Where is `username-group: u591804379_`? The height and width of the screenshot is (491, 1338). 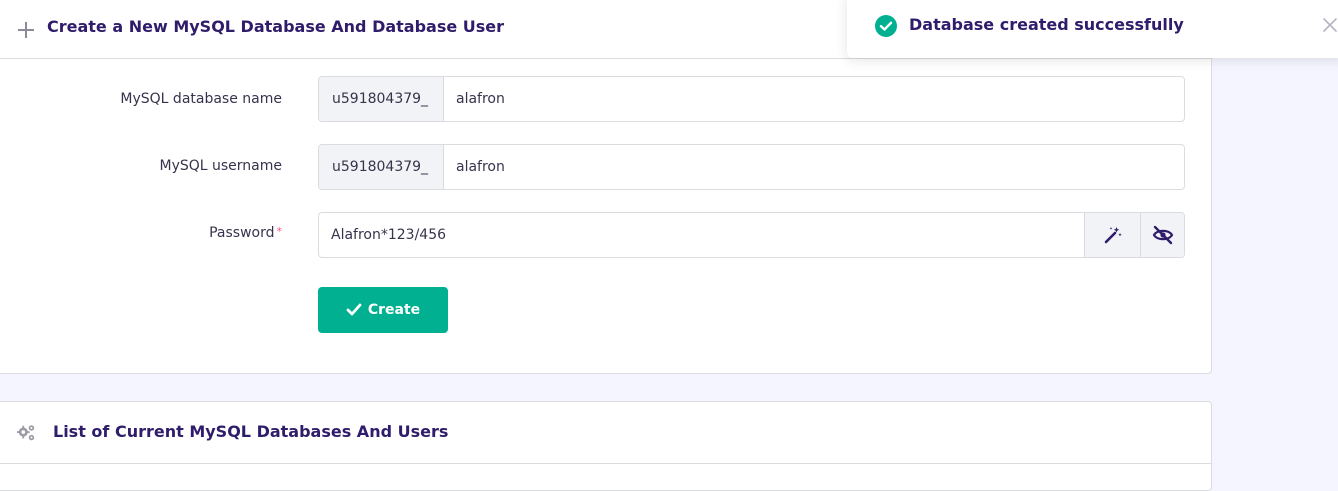 username-group: u591804379_ is located at coordinates (751, 167).